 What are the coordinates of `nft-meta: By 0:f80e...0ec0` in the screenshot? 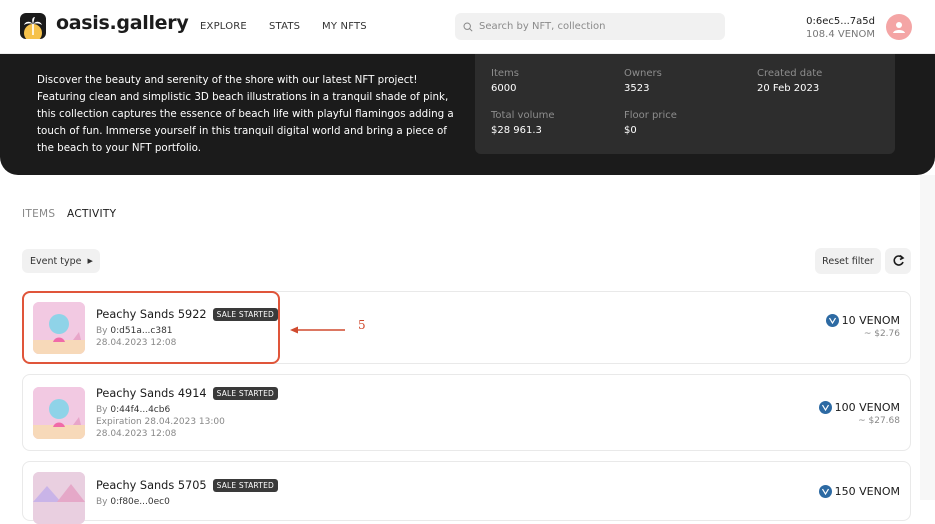 It's located at (133, 502).